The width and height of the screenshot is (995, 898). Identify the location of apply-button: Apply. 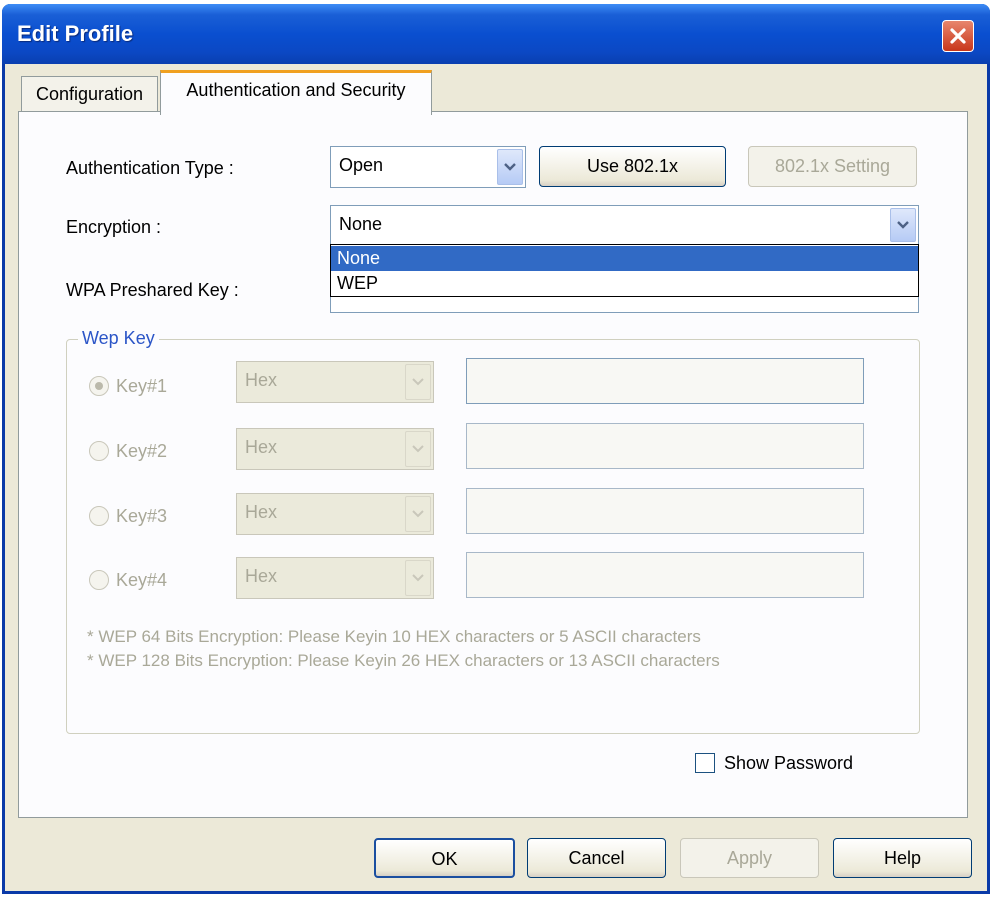
(749, 858).